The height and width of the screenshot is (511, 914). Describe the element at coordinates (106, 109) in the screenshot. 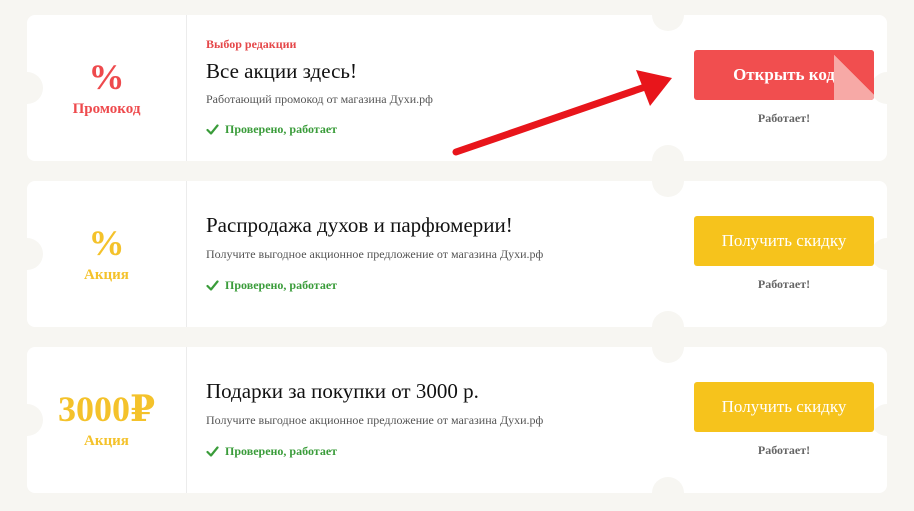

I see `badge-label: Промокод` at that location.